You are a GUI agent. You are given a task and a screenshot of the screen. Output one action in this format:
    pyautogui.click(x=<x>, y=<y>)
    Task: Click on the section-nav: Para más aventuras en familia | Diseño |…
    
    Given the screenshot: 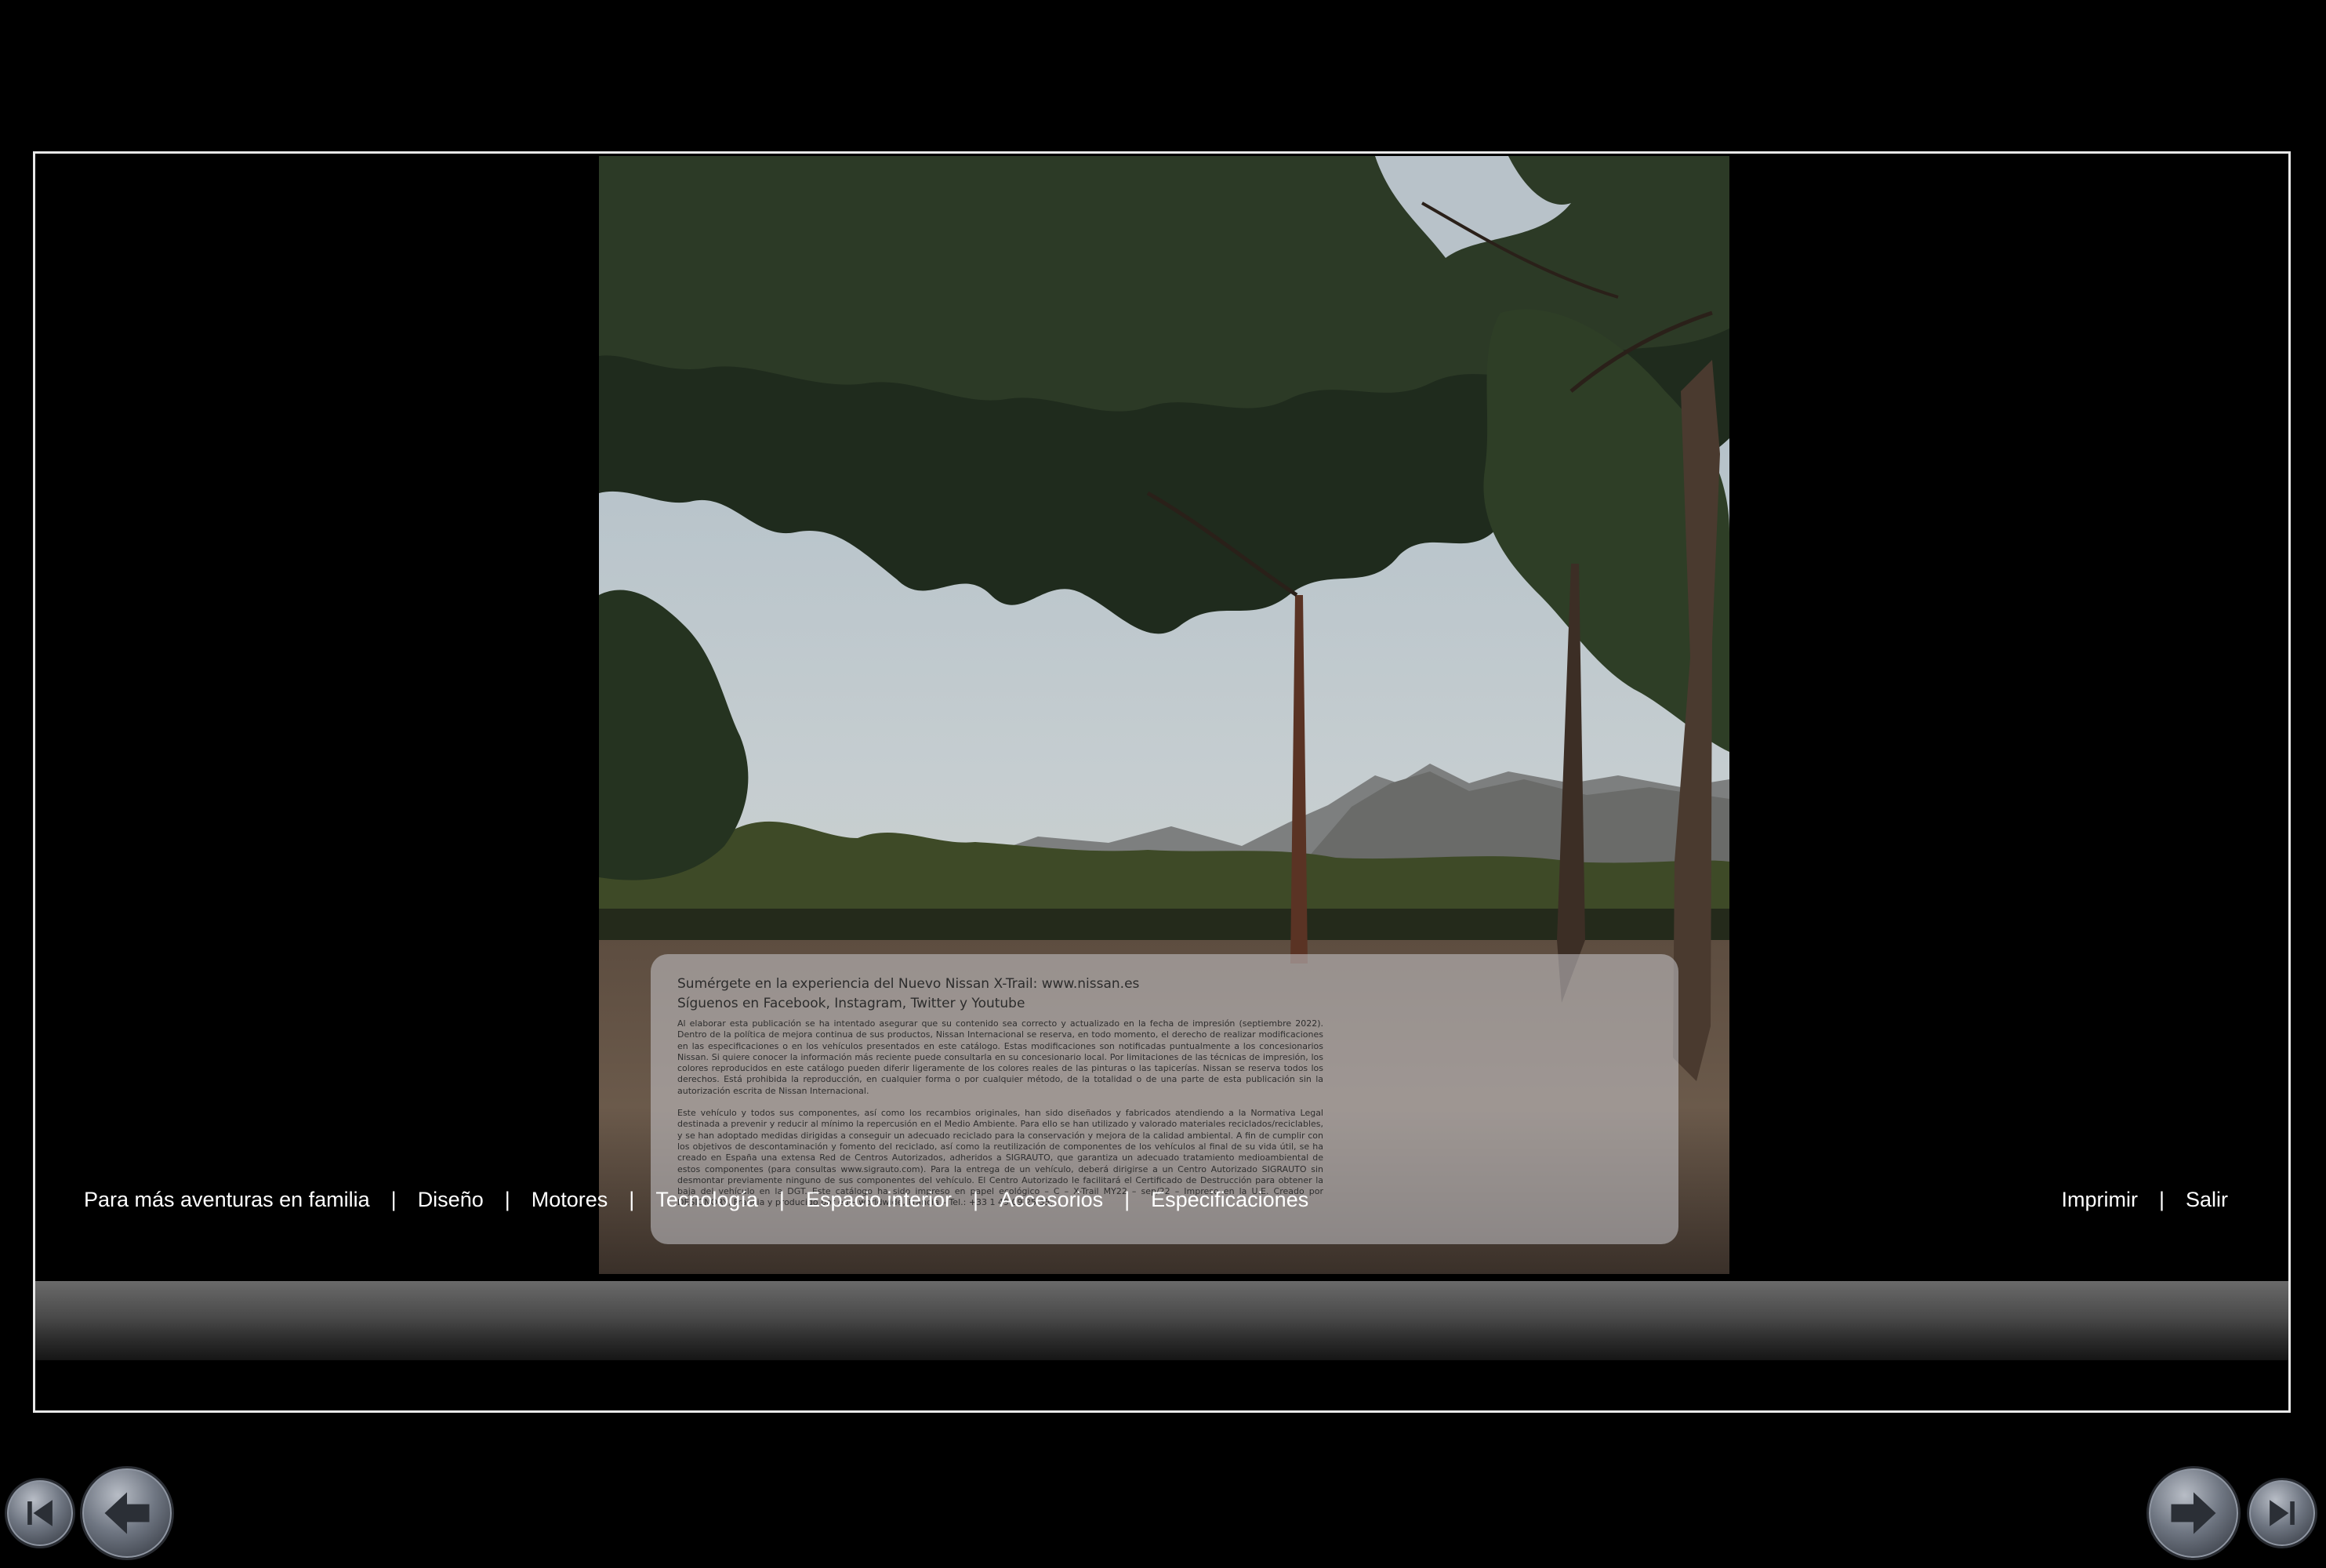 What is the action you would take?
    pyautogui.click(x=696, y=1200)
    